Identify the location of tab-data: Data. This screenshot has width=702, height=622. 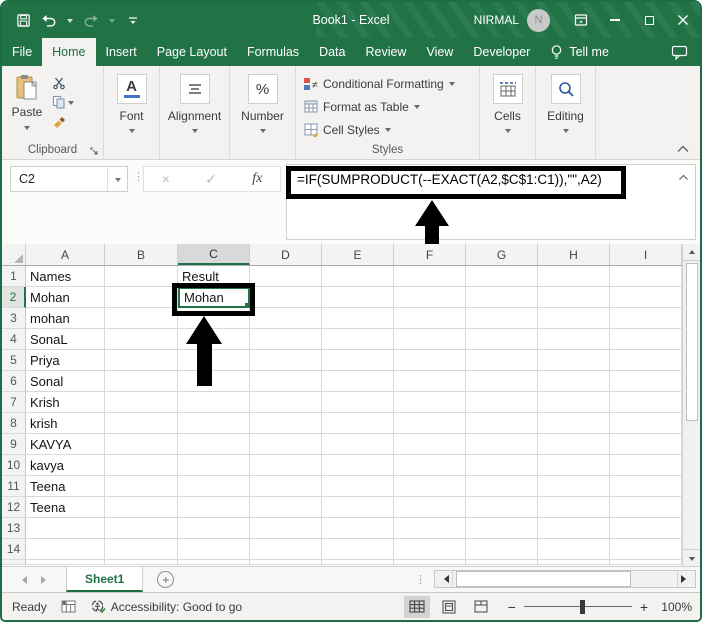
(332, 52).